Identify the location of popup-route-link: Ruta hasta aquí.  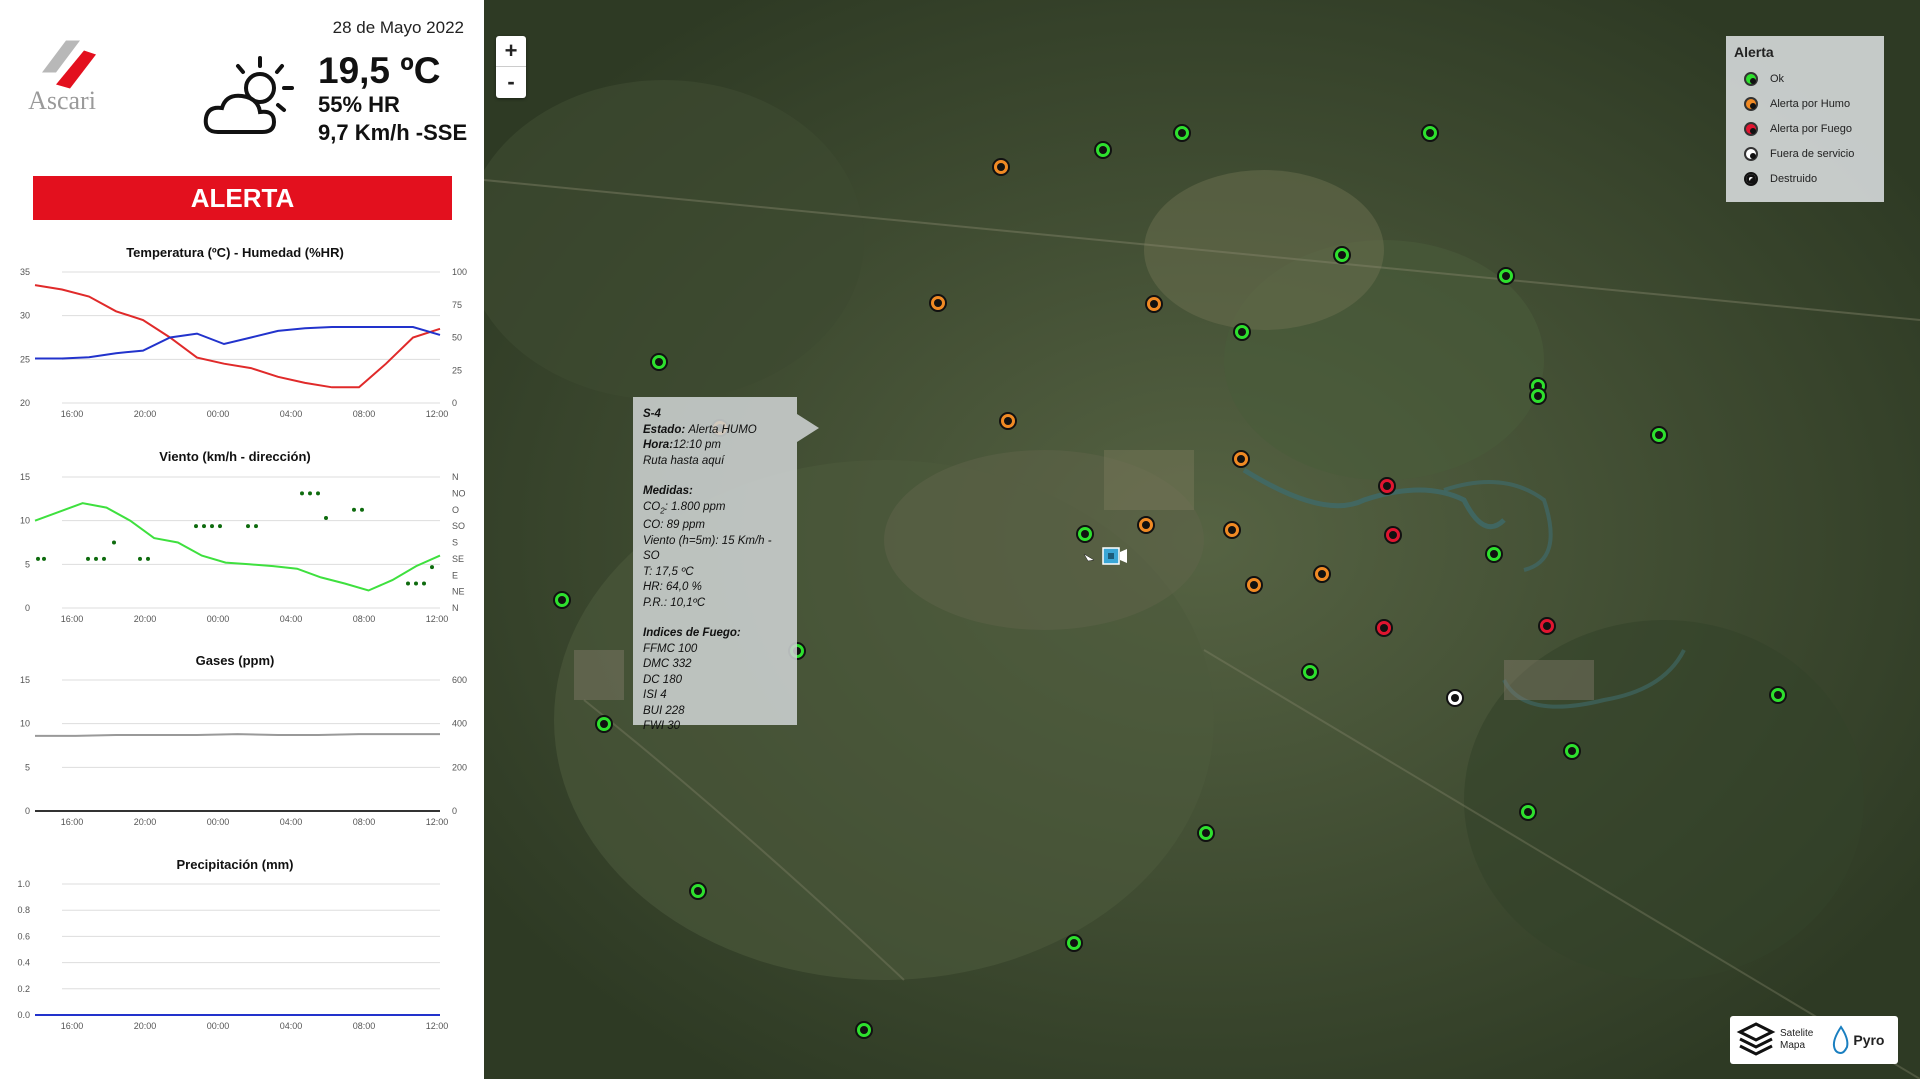
(715, 462).